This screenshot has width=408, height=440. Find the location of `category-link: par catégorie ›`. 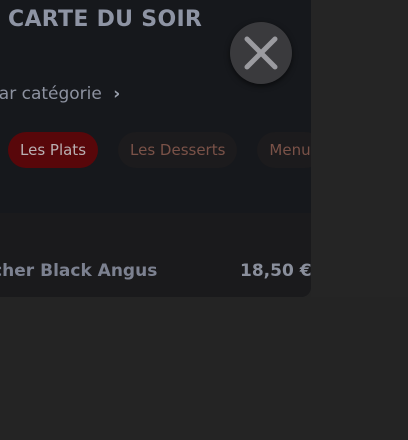

category-link: par catégorie › is located at coordinates (60, 94).